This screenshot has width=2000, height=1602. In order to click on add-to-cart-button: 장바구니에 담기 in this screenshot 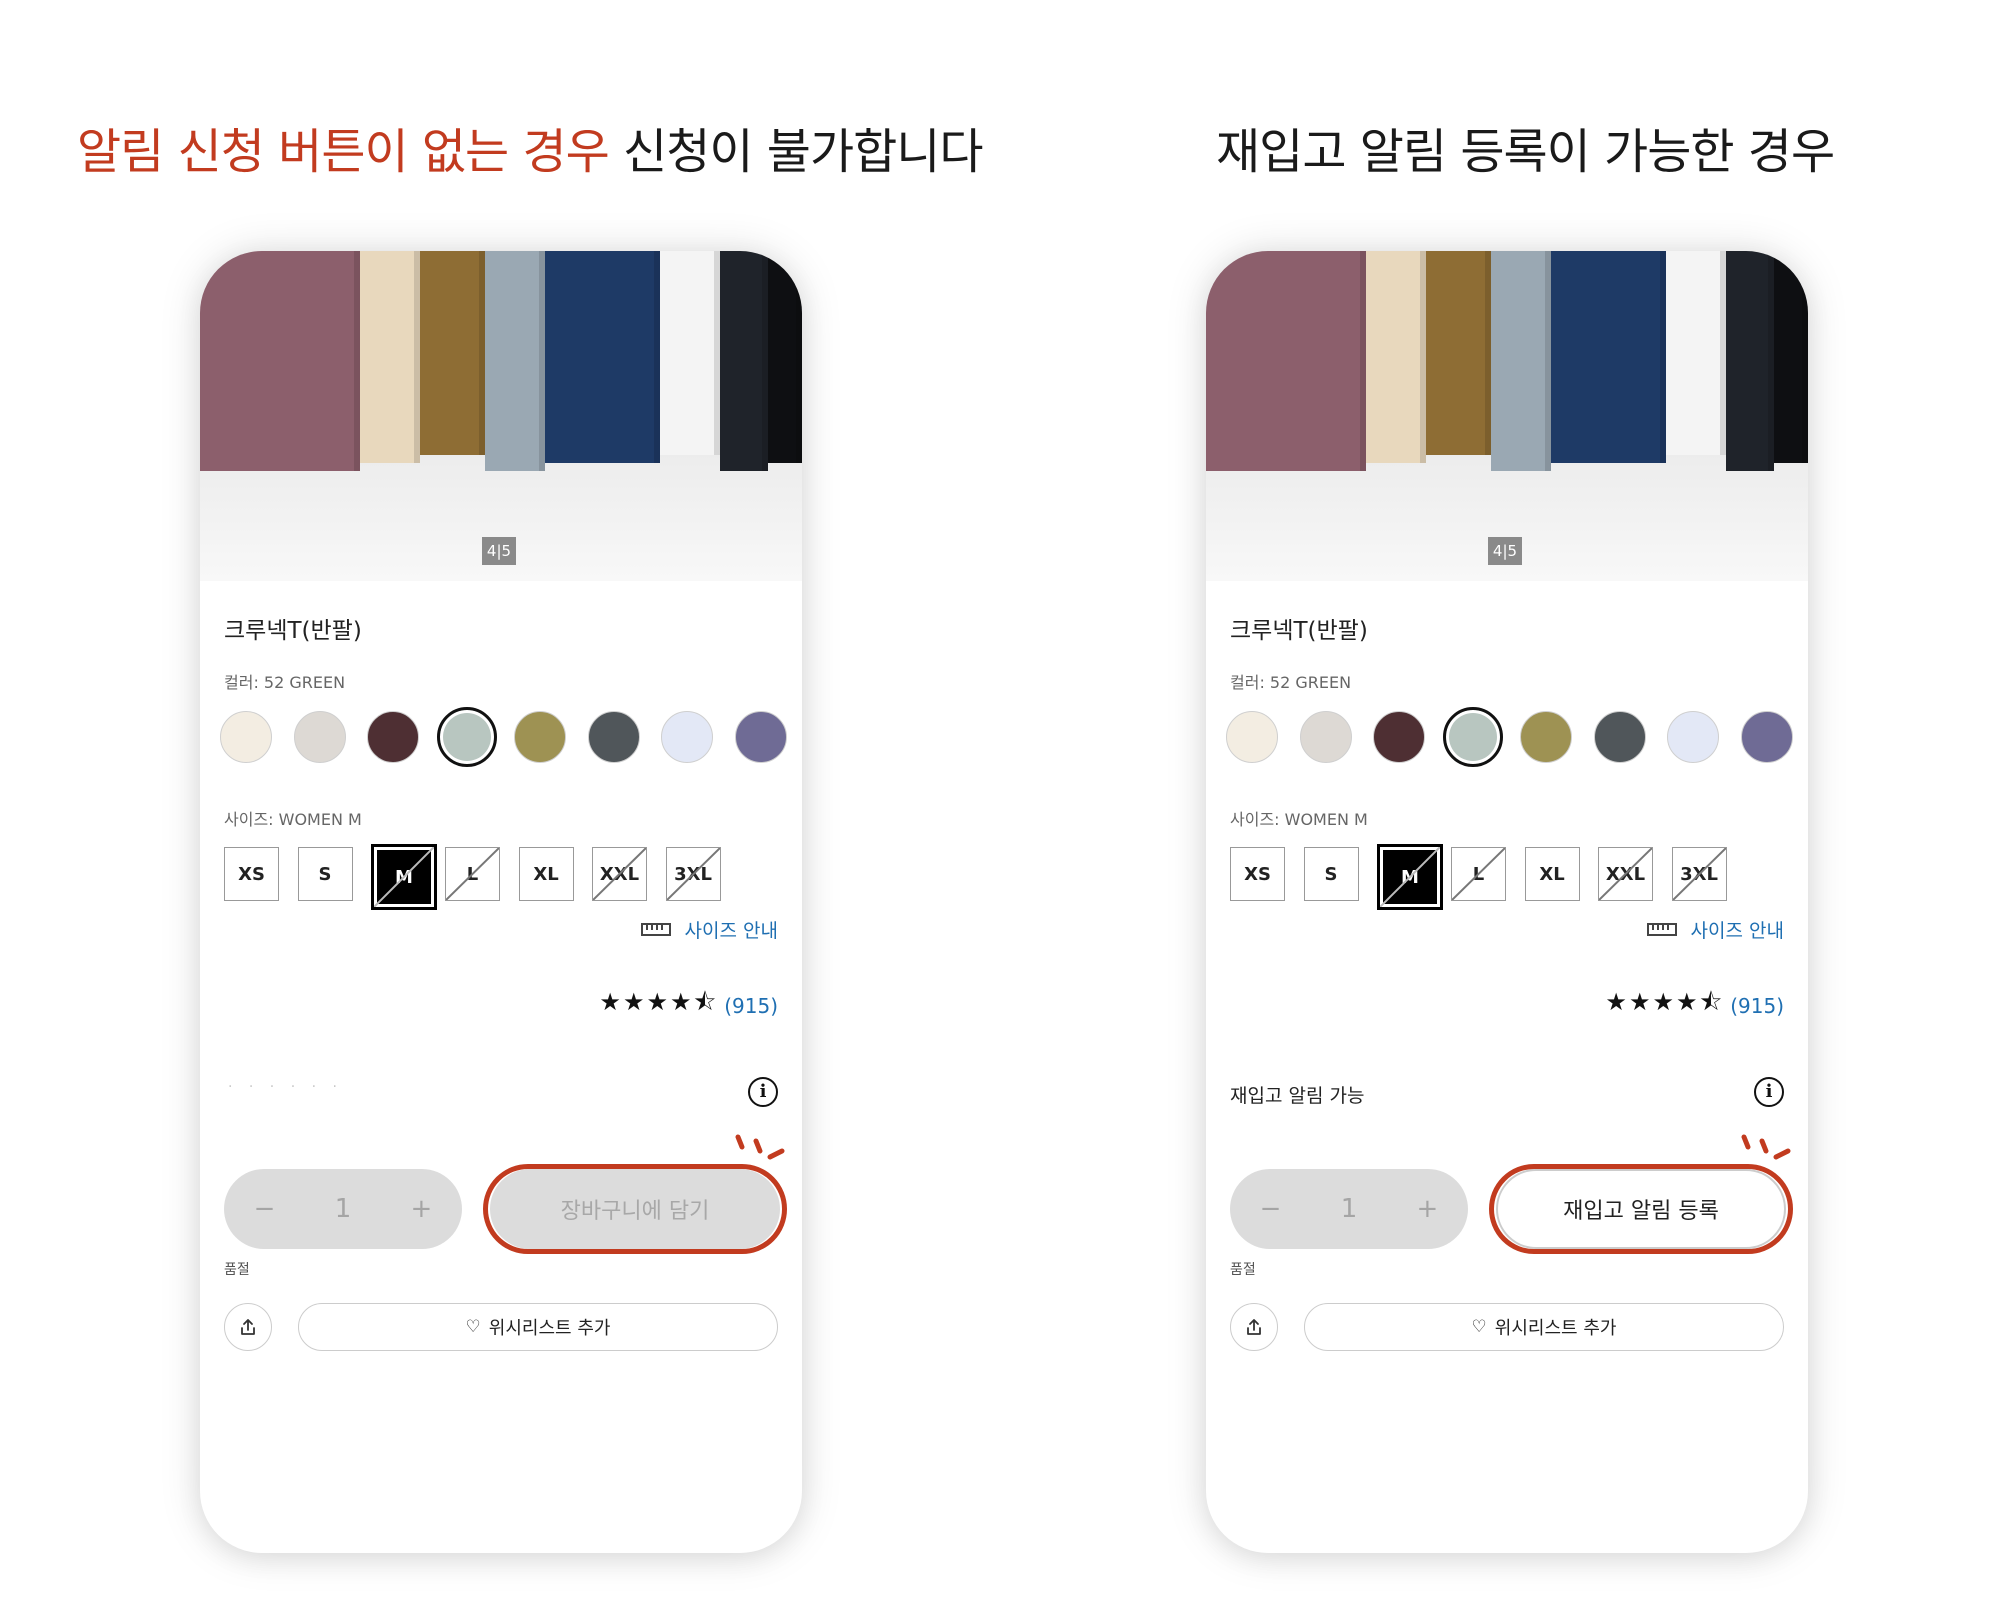, I will do `click(635, 1209)`.